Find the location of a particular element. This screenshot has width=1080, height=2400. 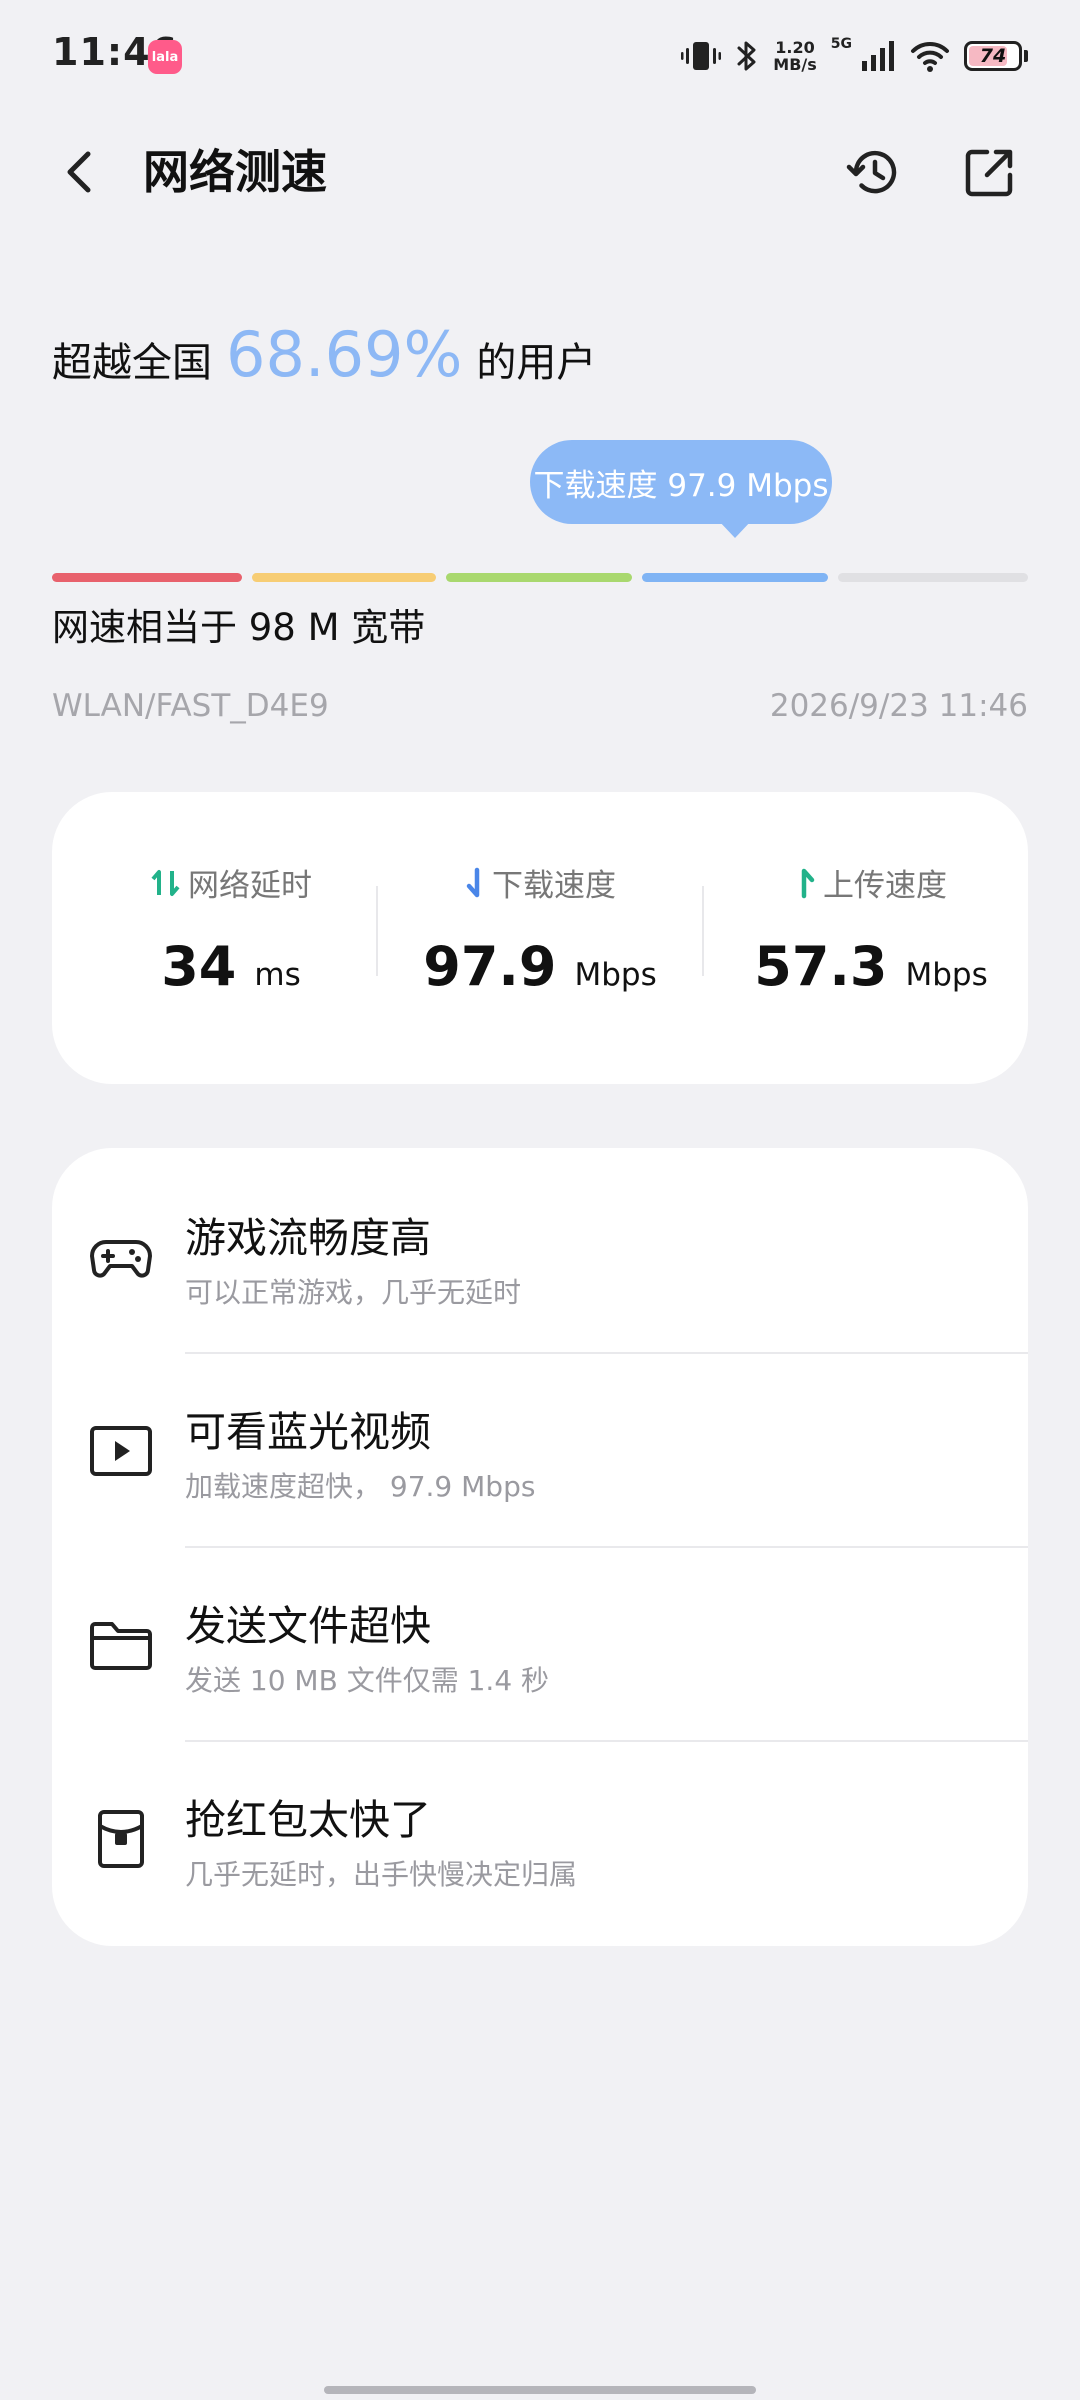

latency-label: 网络延时 is located at coordinates (250, 886).